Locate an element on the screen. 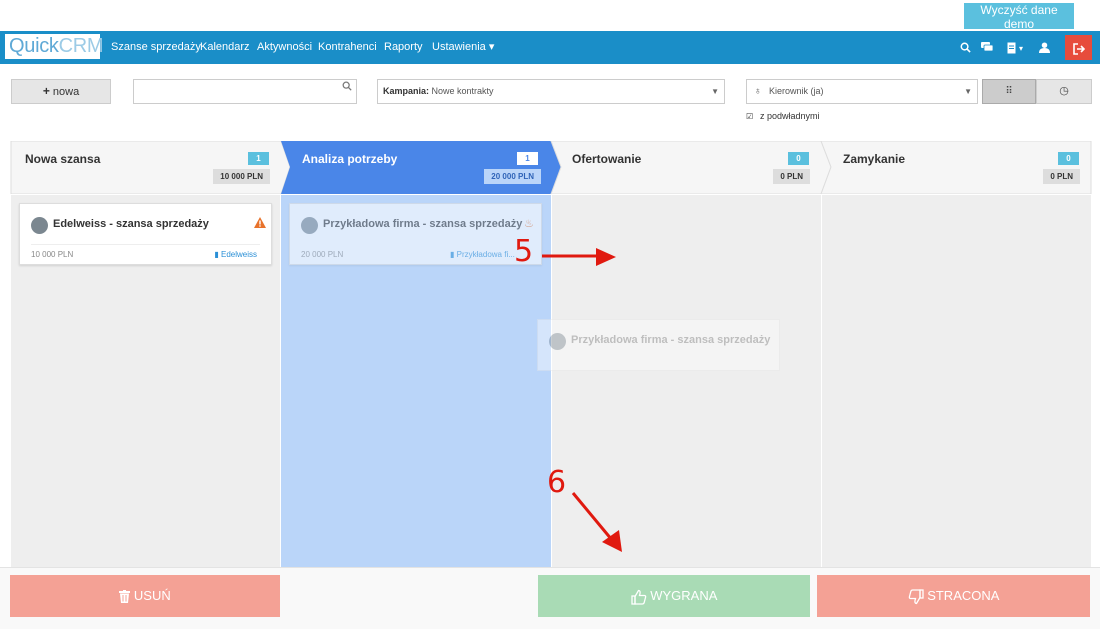 The image size is (1100, 629). search-icon is located at coordinates (965, 47).